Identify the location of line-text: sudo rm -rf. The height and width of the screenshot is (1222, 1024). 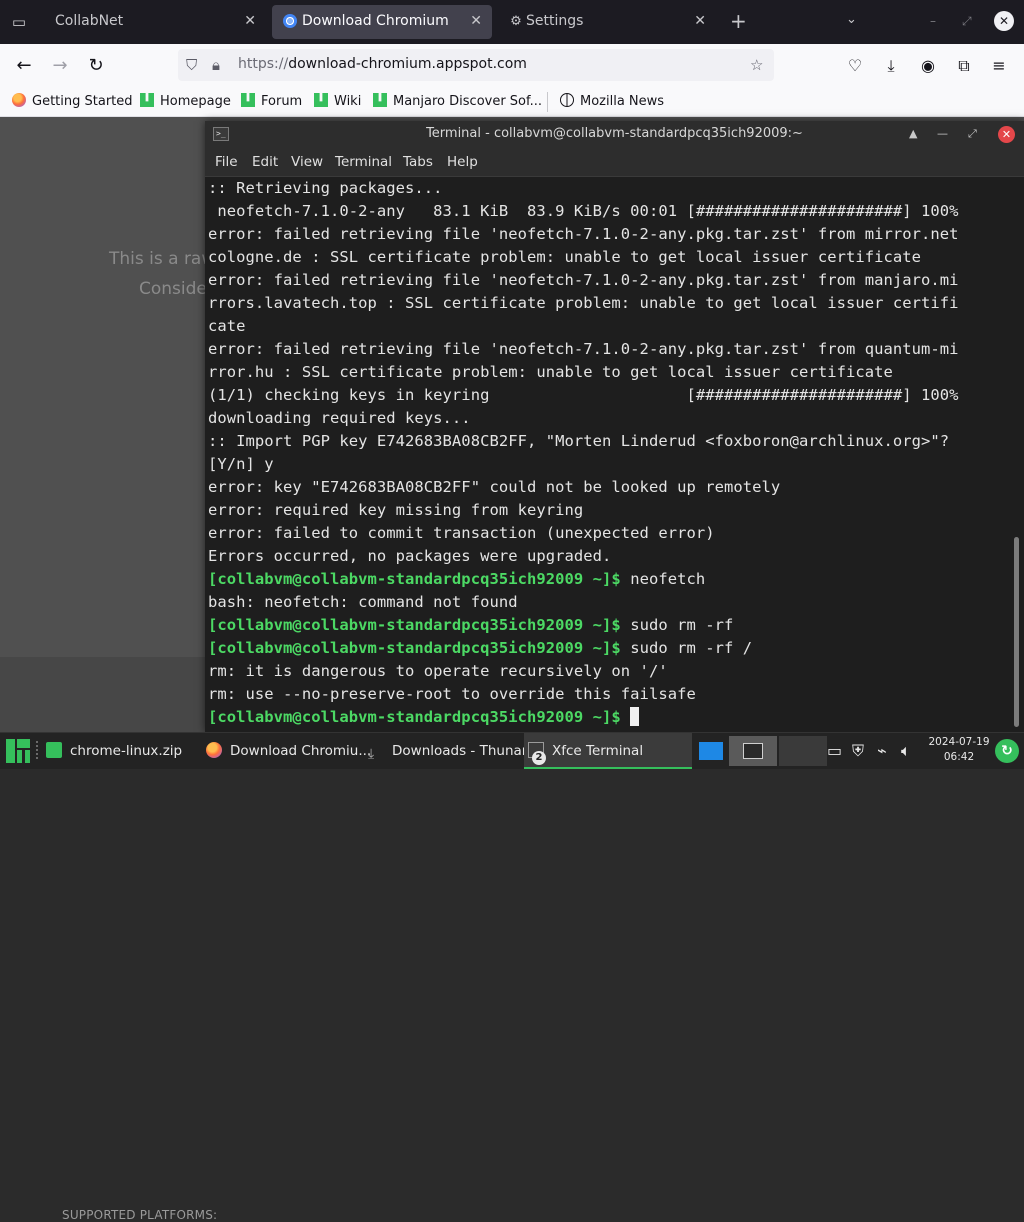
(677, 625).